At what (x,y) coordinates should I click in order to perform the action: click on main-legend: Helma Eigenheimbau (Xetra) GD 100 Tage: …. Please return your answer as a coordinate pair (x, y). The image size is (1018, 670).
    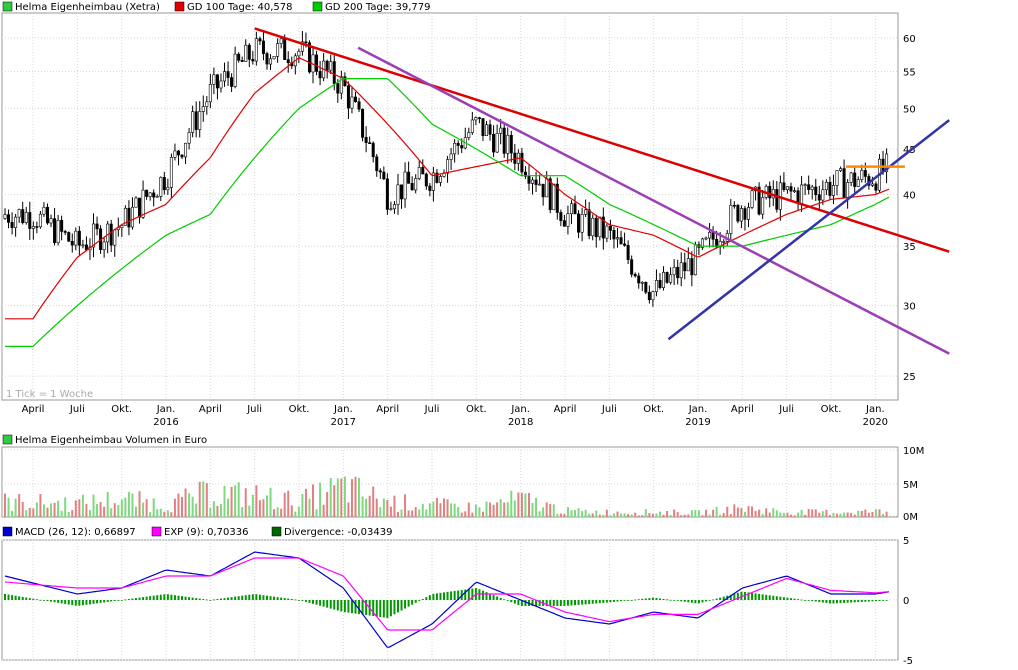
    Looking at the image, I should click on (216, 7).